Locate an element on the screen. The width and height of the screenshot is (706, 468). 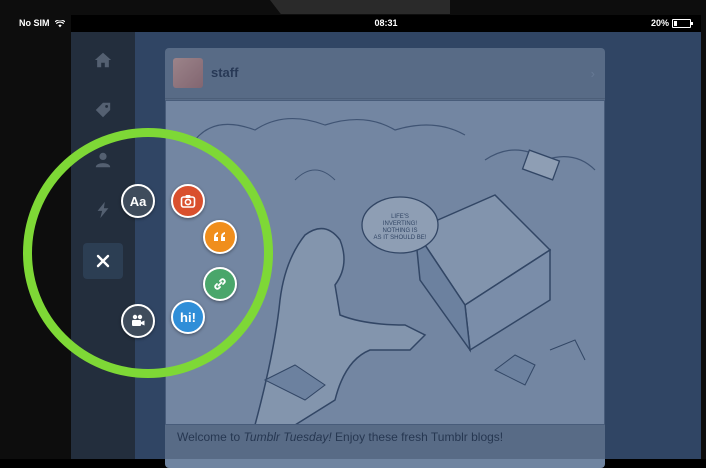
battery-fill is located at coordinates (675, 23).